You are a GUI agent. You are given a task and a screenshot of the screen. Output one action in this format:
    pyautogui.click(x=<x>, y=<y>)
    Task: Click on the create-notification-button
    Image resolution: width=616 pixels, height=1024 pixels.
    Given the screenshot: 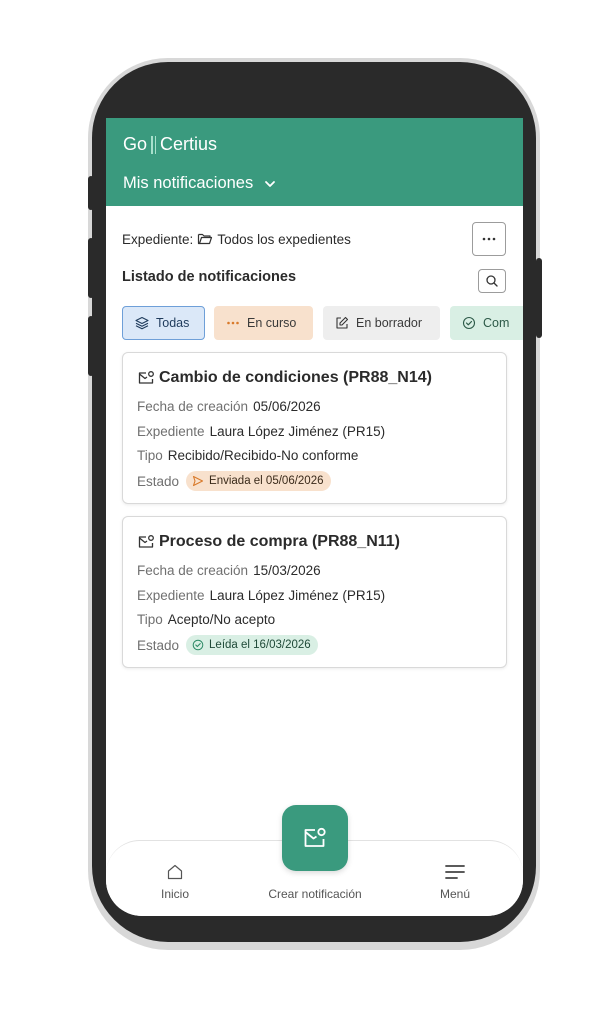 What is the action you would take?
    pyautogui.click(x=315, y=838)
    